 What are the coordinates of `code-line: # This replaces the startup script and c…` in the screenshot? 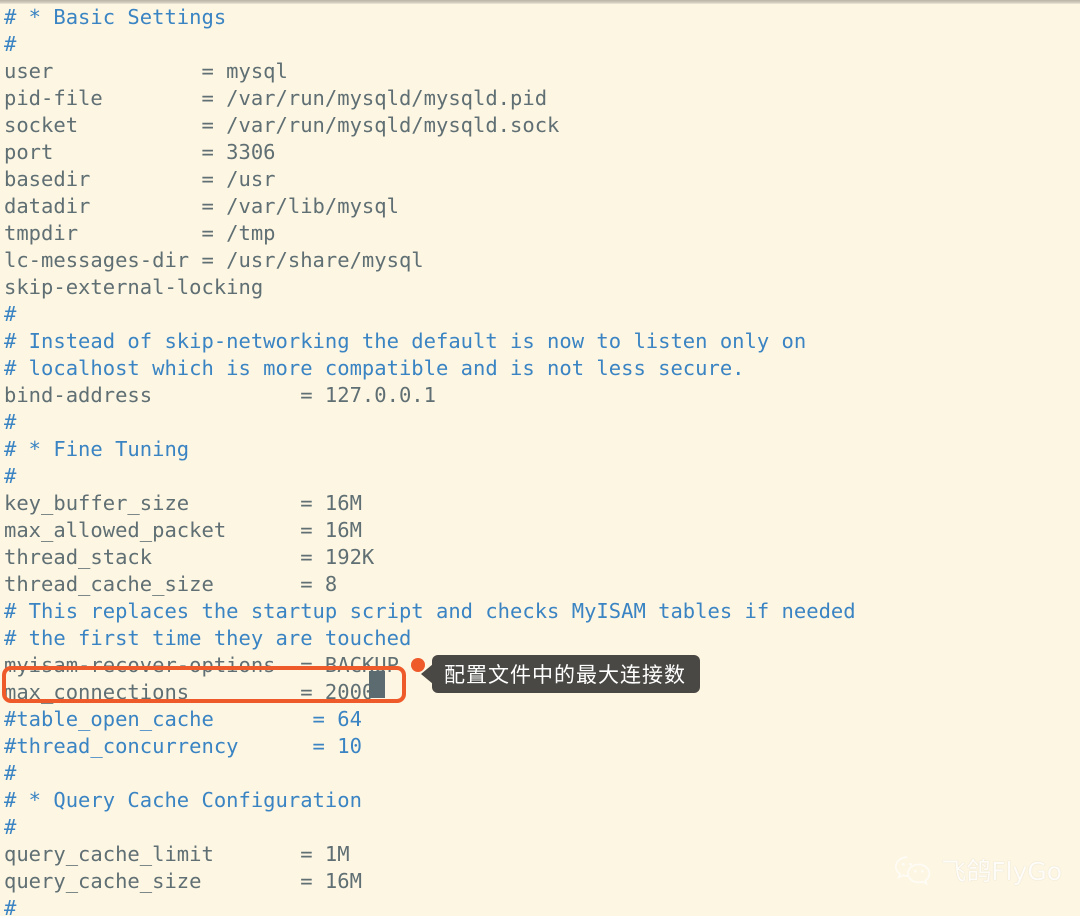 It's located at (540, 611).